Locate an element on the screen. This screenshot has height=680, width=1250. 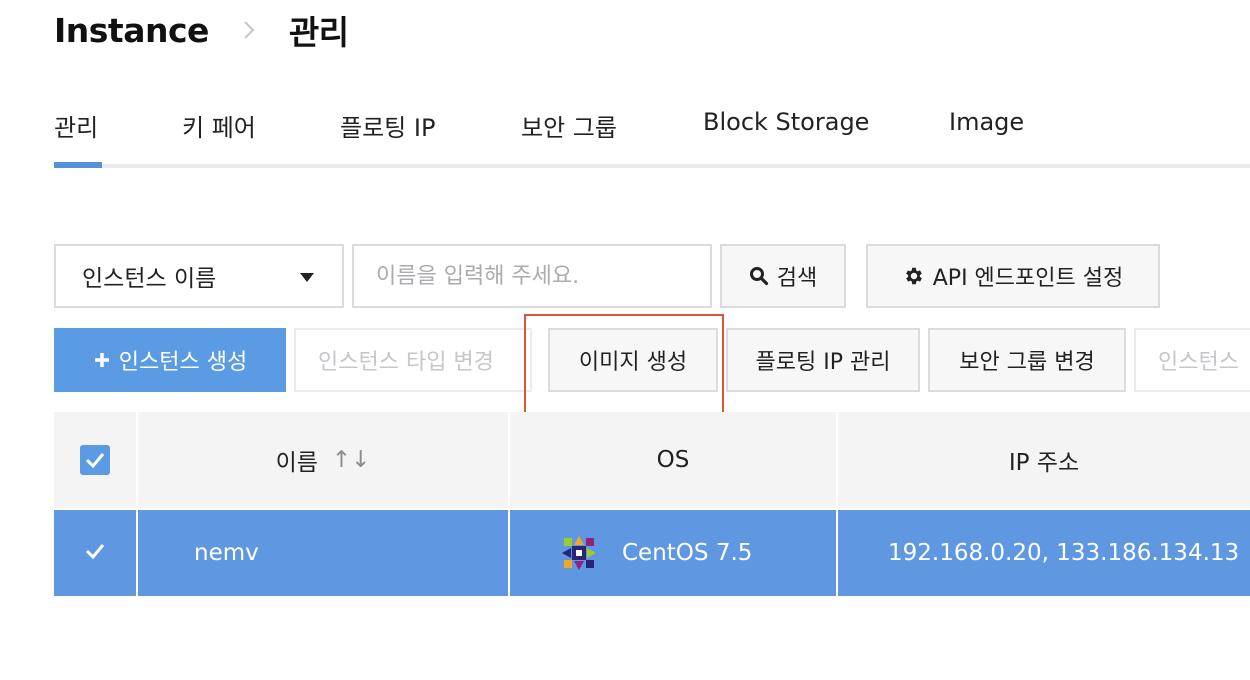
search-icon is located at coordinates (759, 276).